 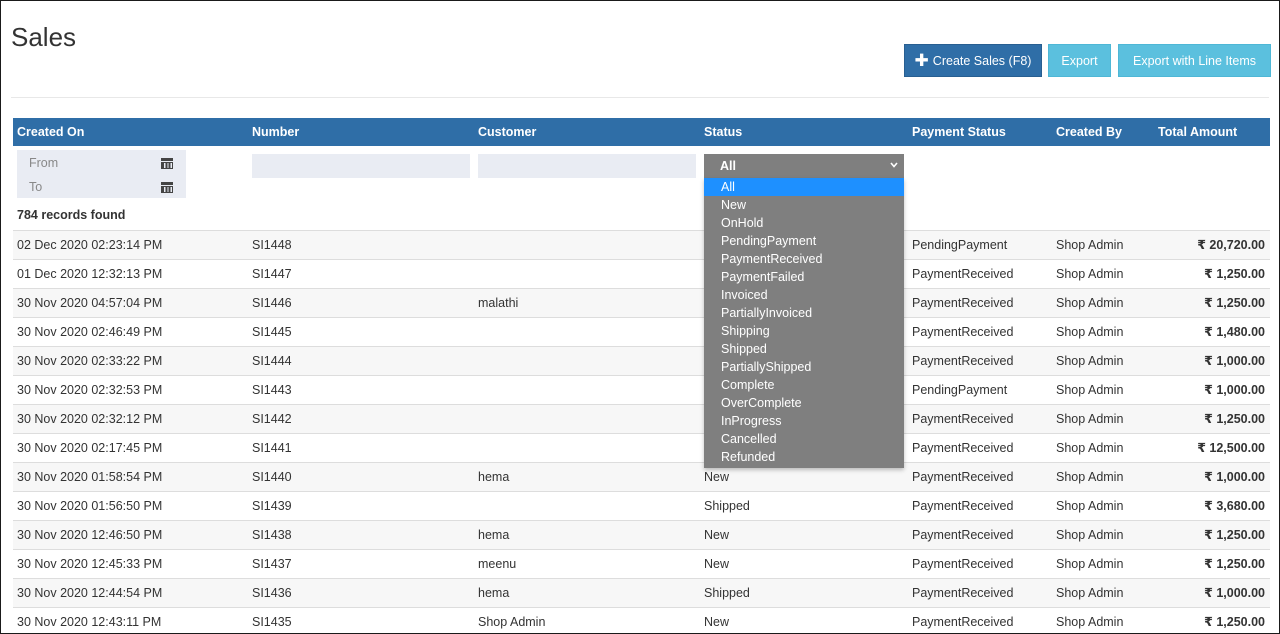 What do you see at coordinates (804, 205) in the screenshot?
I see `status-option: New` at bounding box center [804, 205].